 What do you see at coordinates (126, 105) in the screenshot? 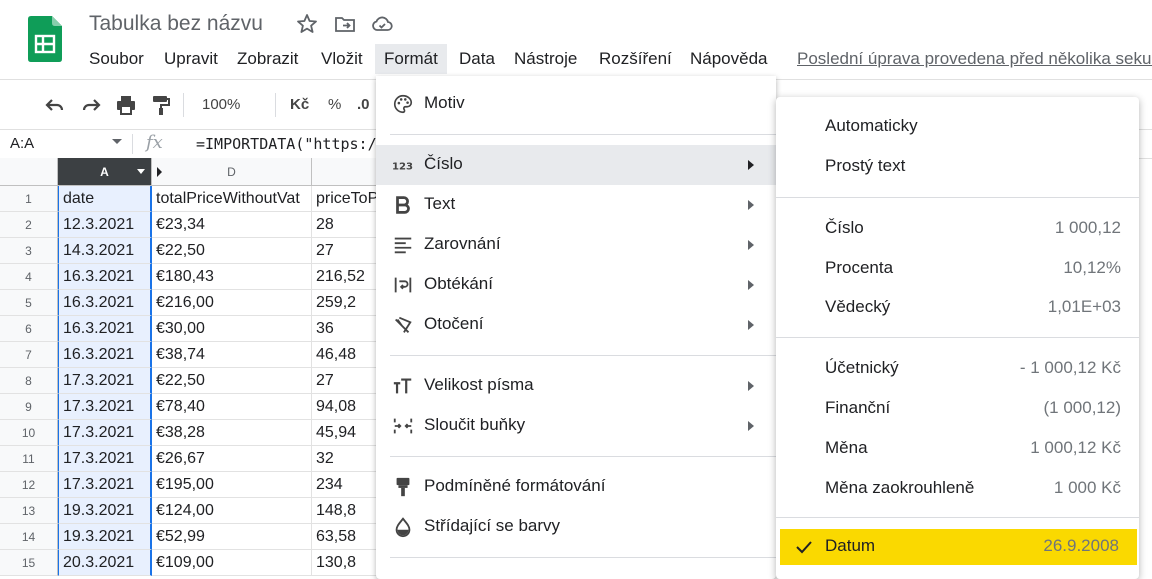
I see `print-icon` at bounding box center [126, 105].